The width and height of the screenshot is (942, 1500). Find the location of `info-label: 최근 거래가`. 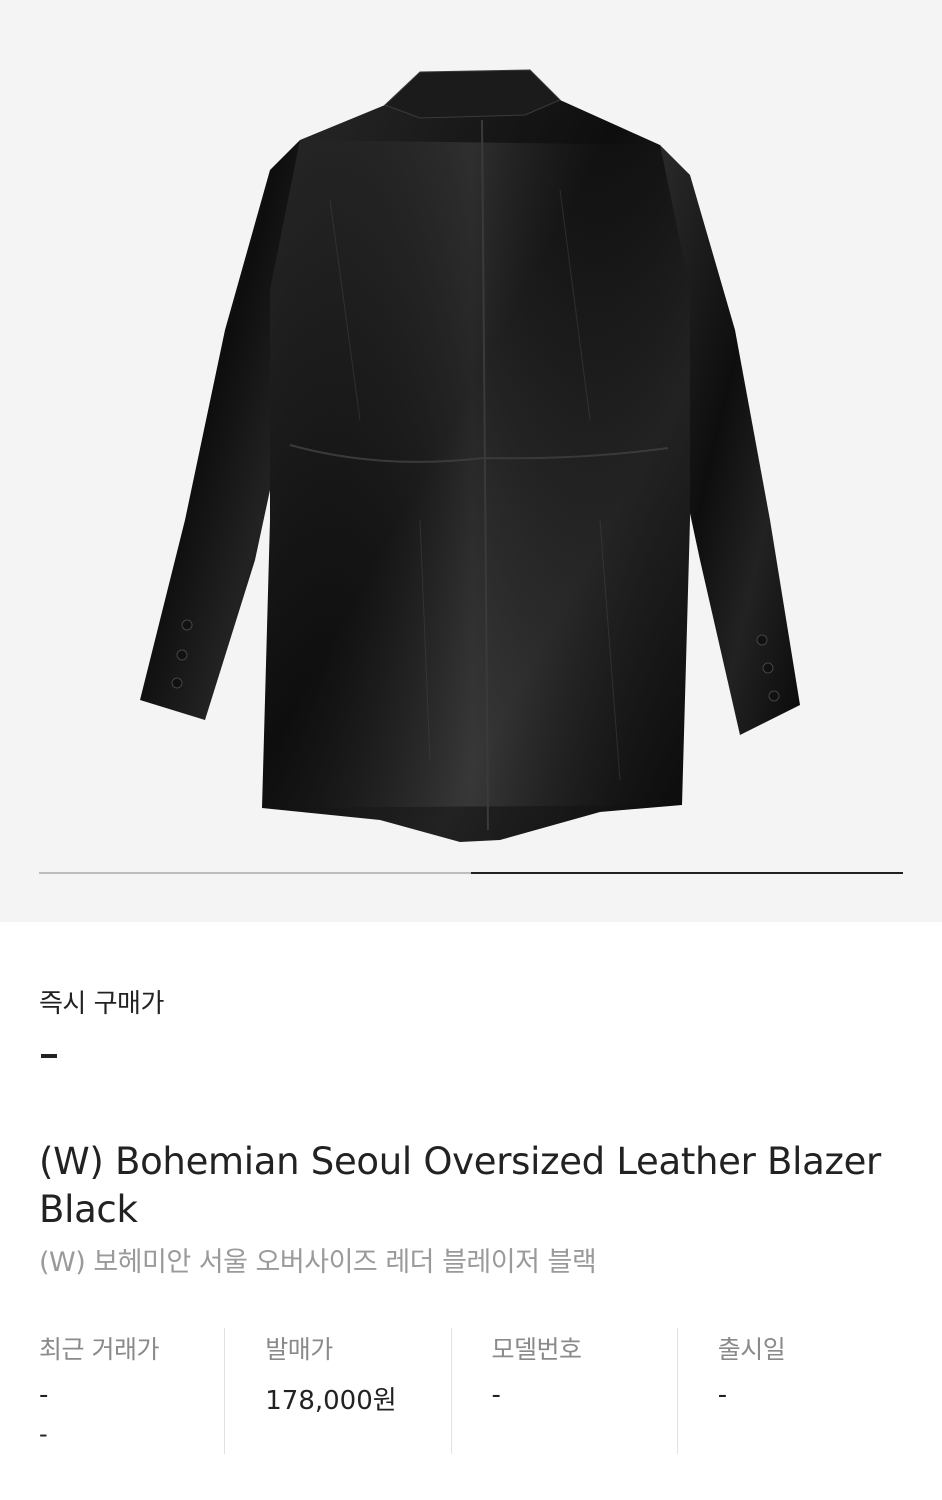

info-label: 최근 거래가 is located at coordinates (99, 1349).